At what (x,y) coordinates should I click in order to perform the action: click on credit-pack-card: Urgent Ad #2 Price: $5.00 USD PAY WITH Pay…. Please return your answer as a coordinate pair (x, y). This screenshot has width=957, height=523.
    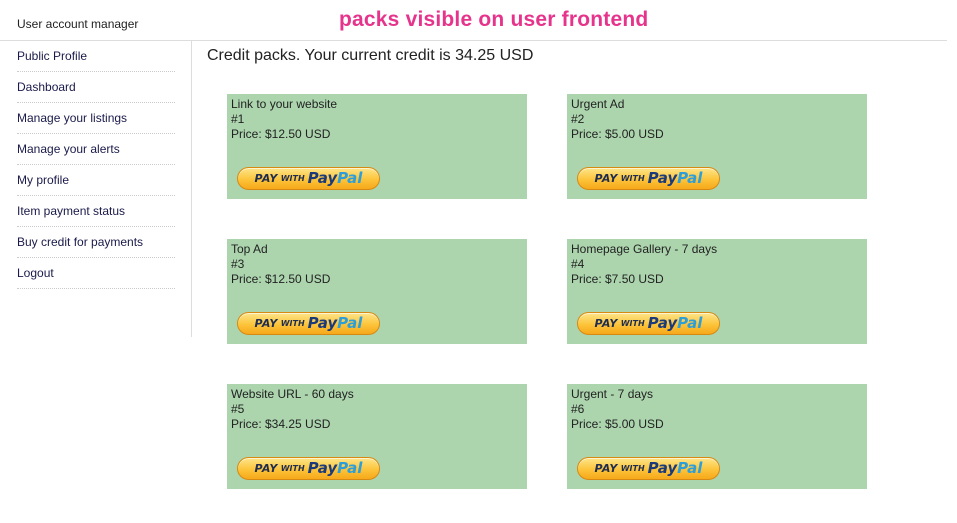
    Looking at the image, I should click on (717, 146).